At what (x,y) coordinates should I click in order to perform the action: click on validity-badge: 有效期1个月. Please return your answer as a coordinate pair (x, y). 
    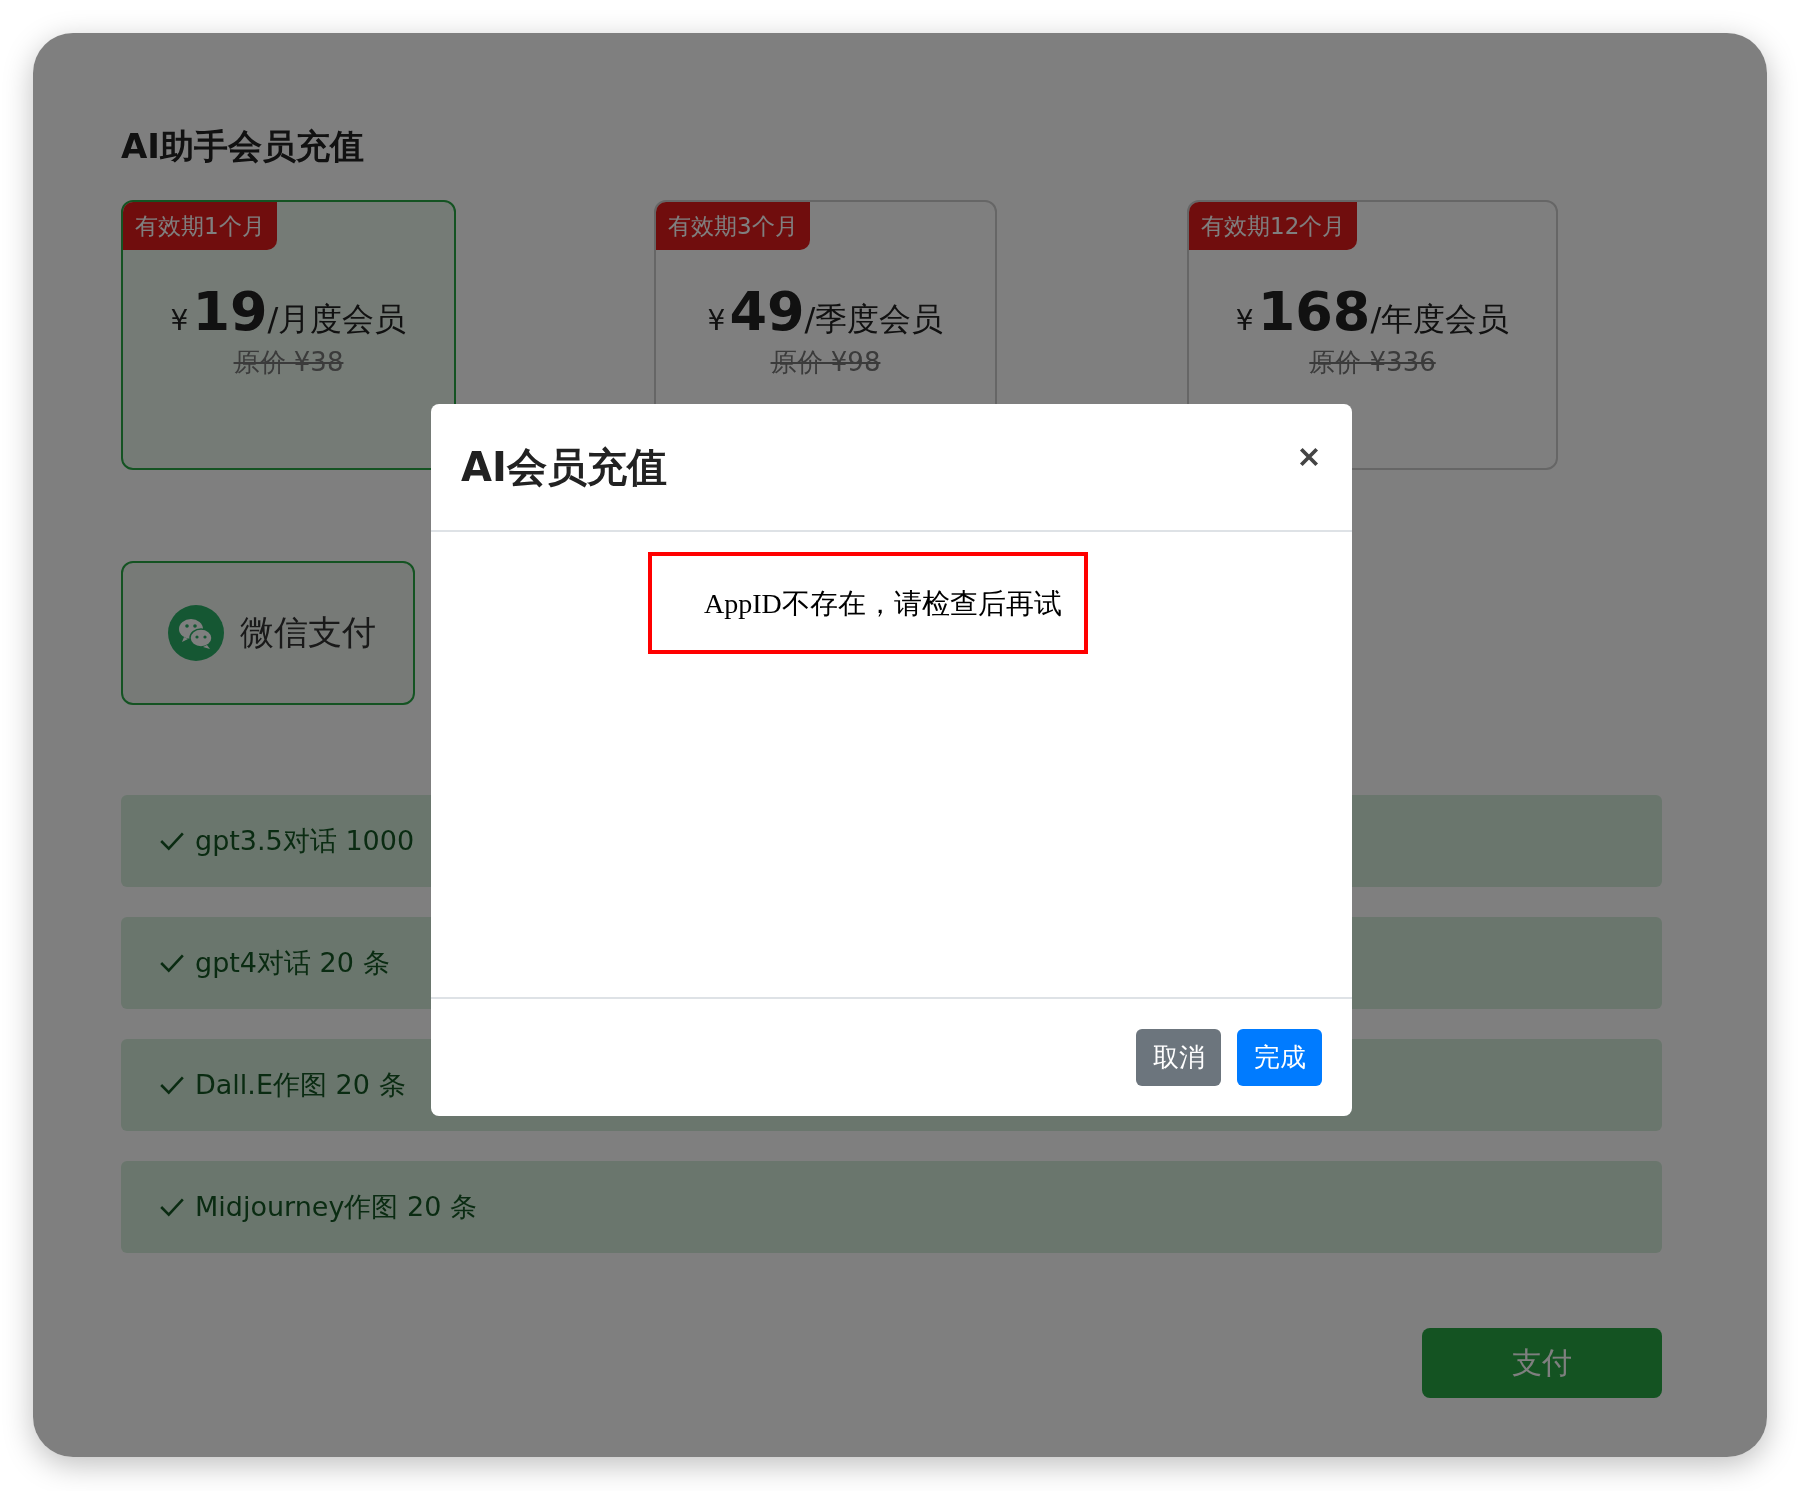
    Looking at the image, I should click on (200, 226).